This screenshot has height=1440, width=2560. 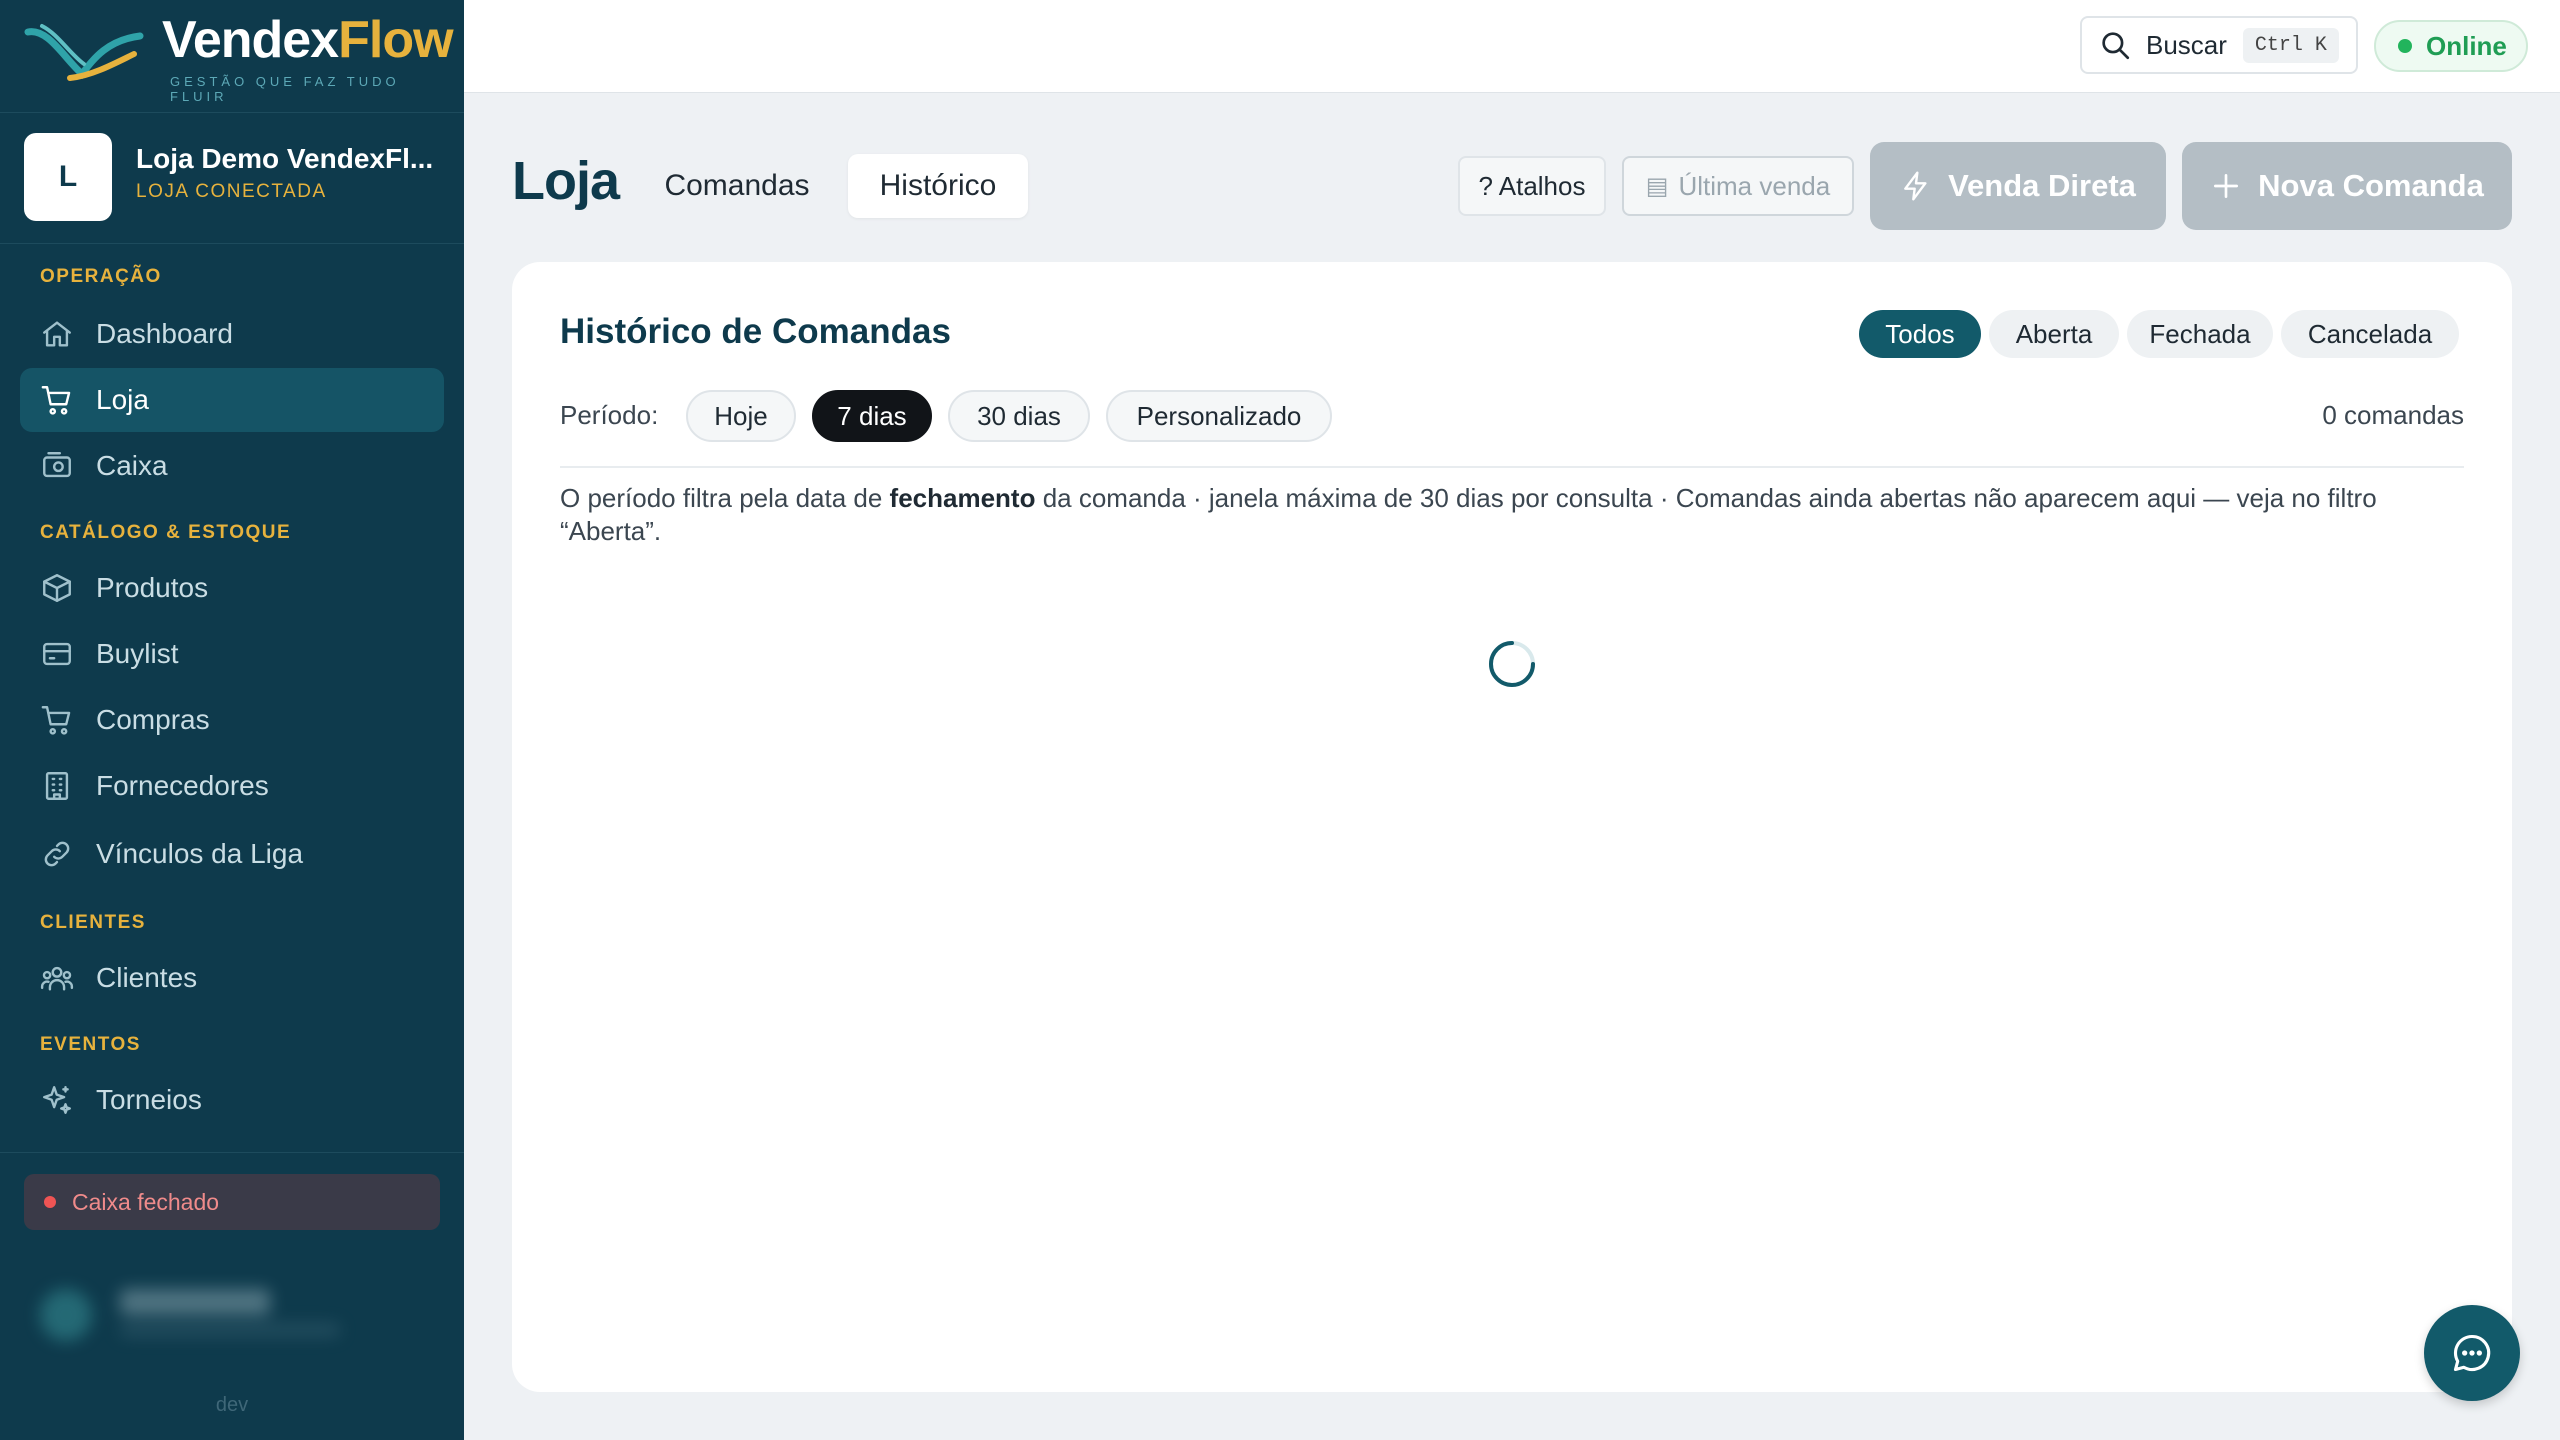 What do you see at coordinates (1512, 467) in the screenshot?
I see `divider` at bounding box center [1512, 467].